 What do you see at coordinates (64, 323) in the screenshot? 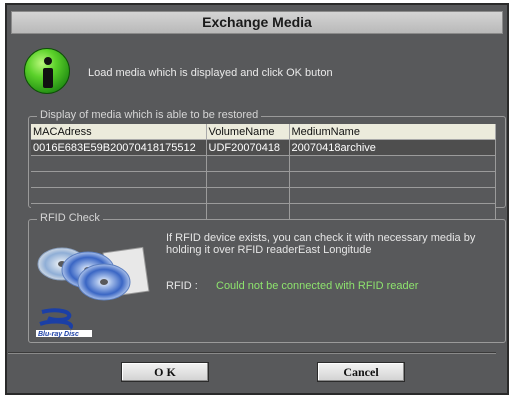
I see `bluray-logo: Blu-ray Disc` at bounding box center [64, 323].